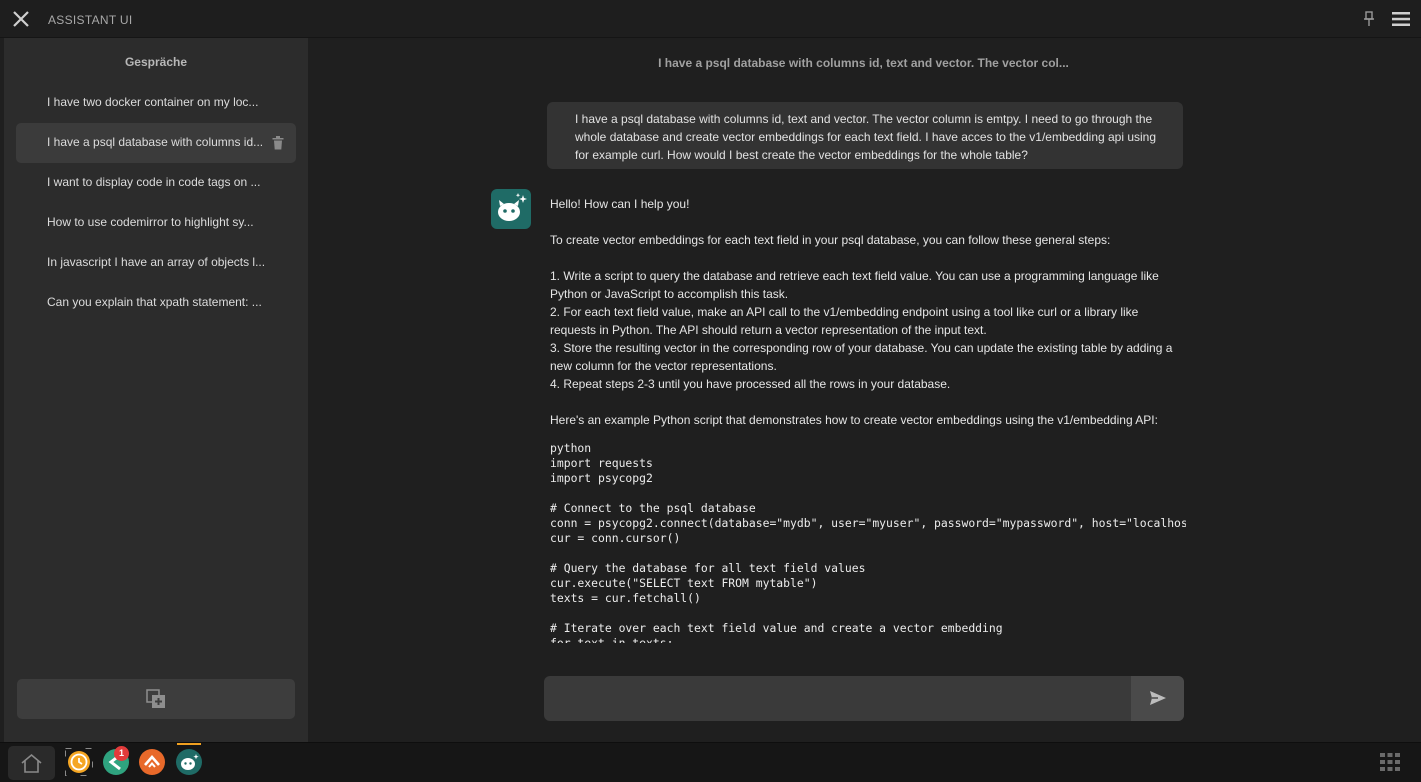 The height and width of the screenshot is (782, 1421). What do you see at coordinates (710, 19) in the screenshot?
I see `title-bar: ASSISTANT UI` at bounding box center [710, 19].